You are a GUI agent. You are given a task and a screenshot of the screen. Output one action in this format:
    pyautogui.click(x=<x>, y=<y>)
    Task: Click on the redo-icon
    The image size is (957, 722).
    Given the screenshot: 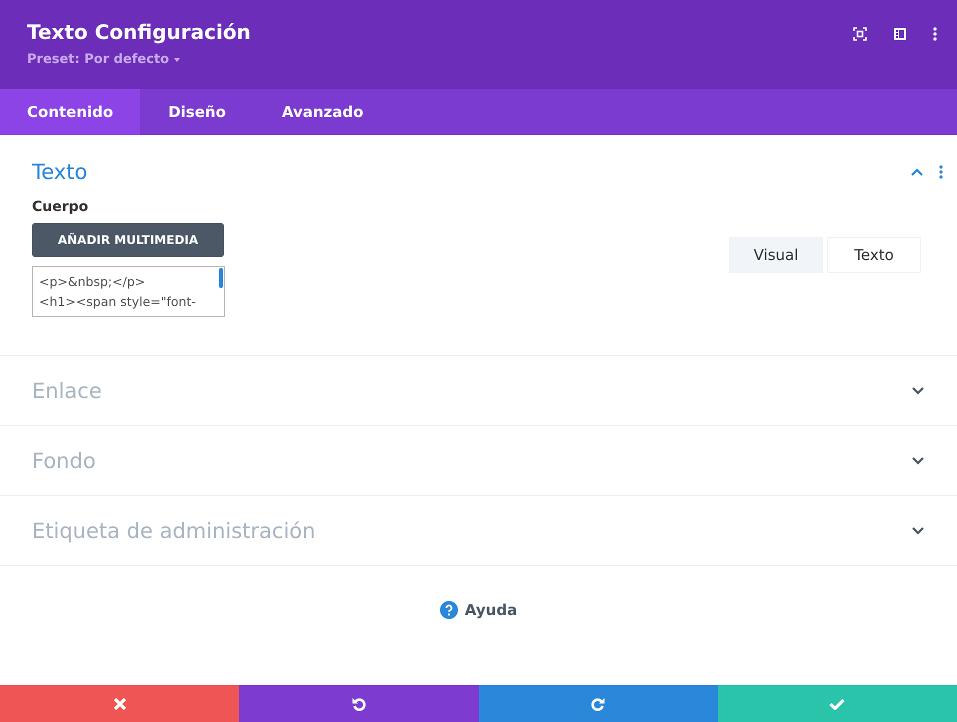 What is the action you would take?
    pyautogui.click(x=598, y=704)
    